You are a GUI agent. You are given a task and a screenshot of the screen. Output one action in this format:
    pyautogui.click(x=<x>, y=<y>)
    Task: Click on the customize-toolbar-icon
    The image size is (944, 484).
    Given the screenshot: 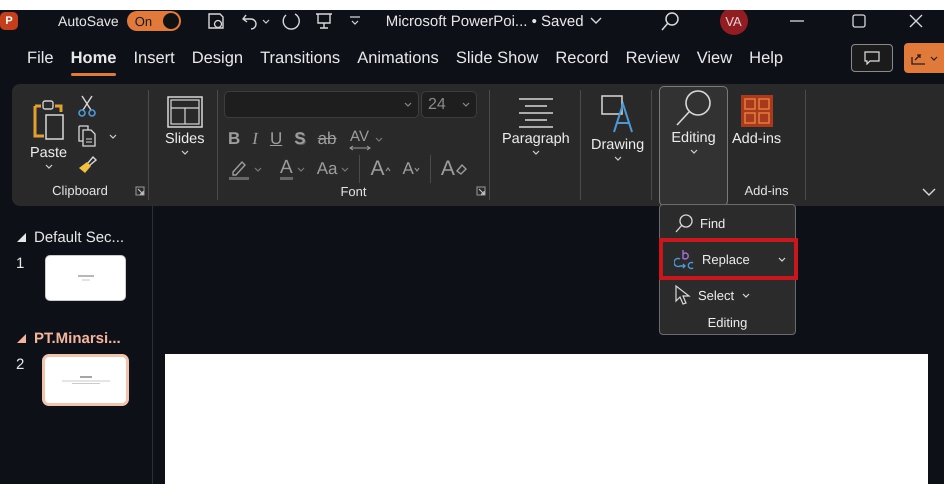 What is the action you would take?
    pyautogui.click(x=354, y=21)
    